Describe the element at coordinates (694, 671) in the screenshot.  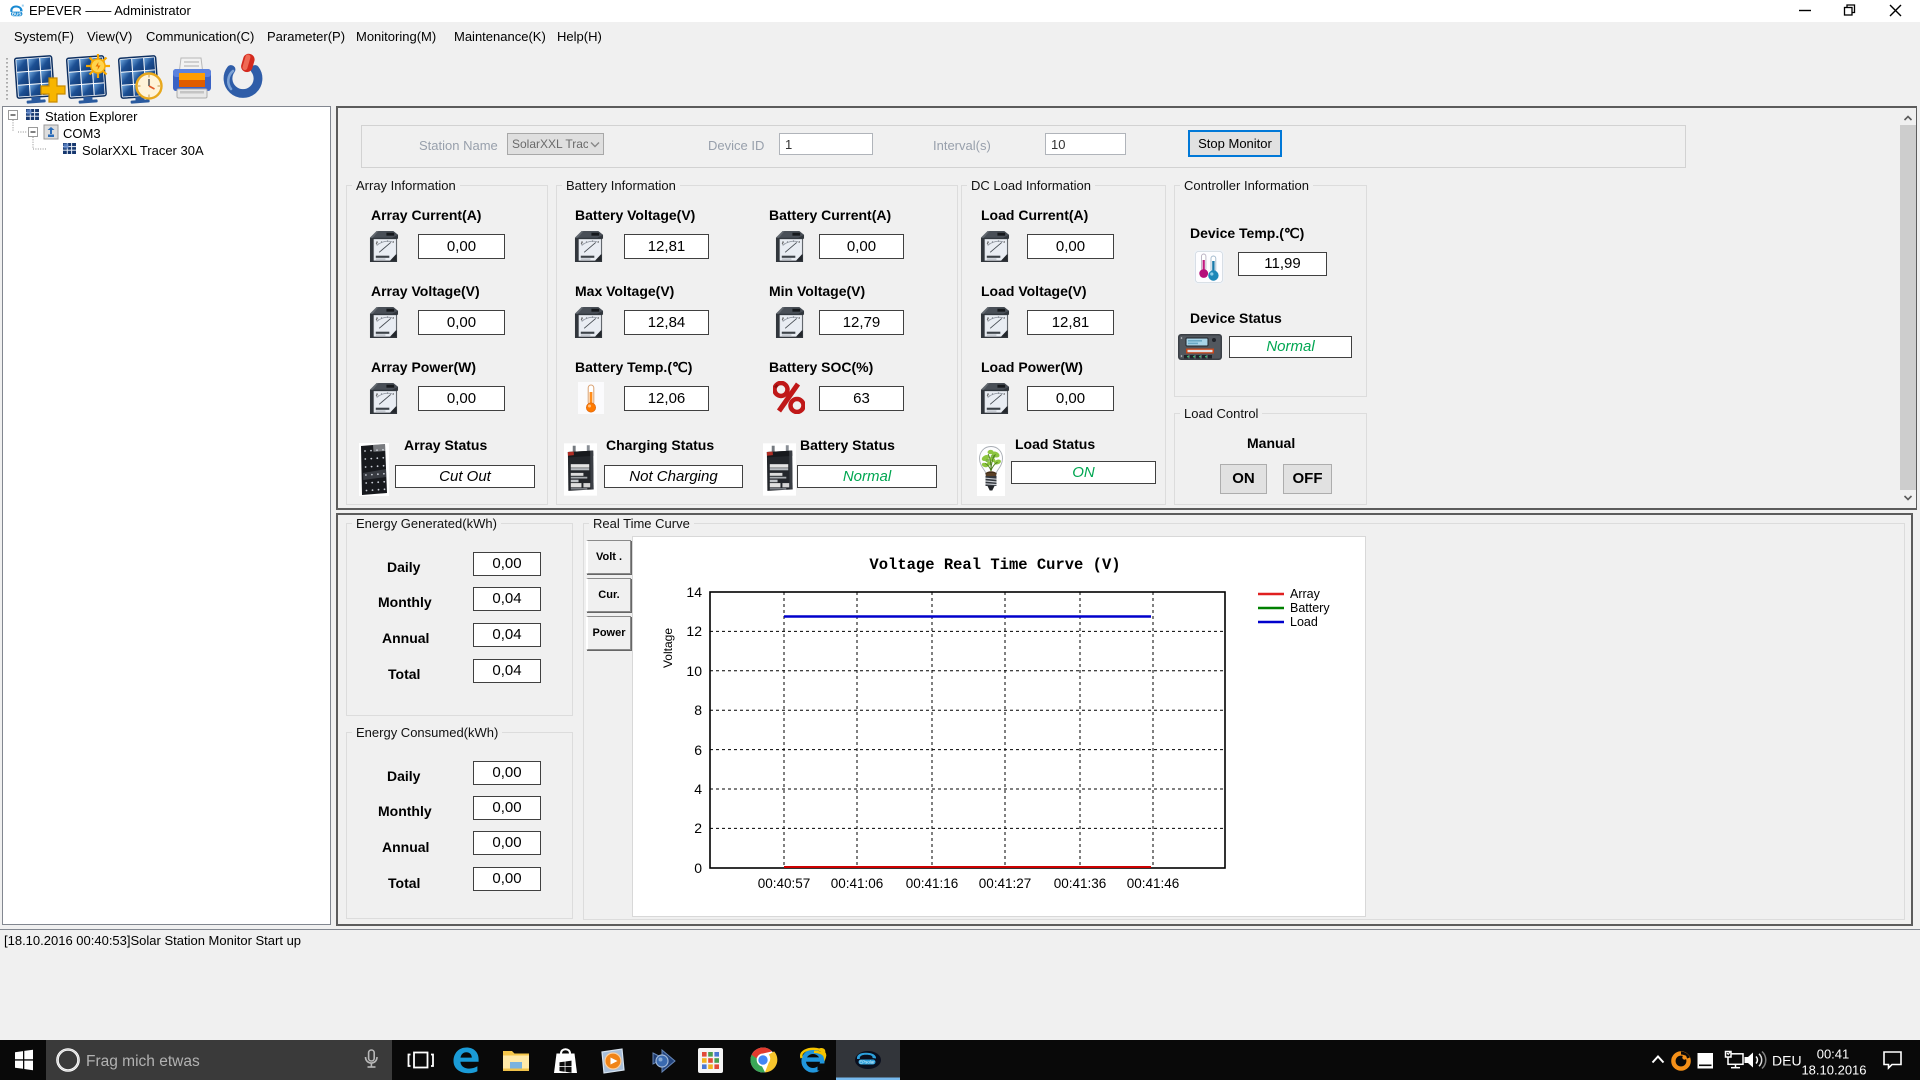
I see `svg-text: 10` at that location.